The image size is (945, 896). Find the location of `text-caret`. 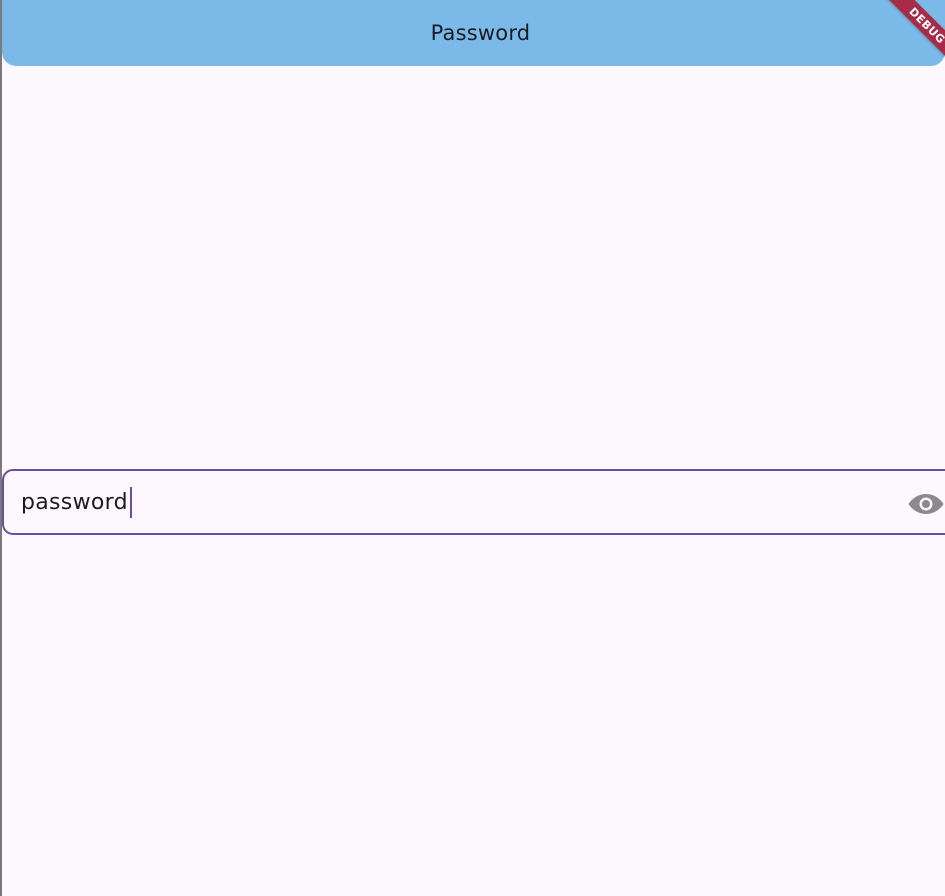

text-caret is located at coordinates (131, 502).